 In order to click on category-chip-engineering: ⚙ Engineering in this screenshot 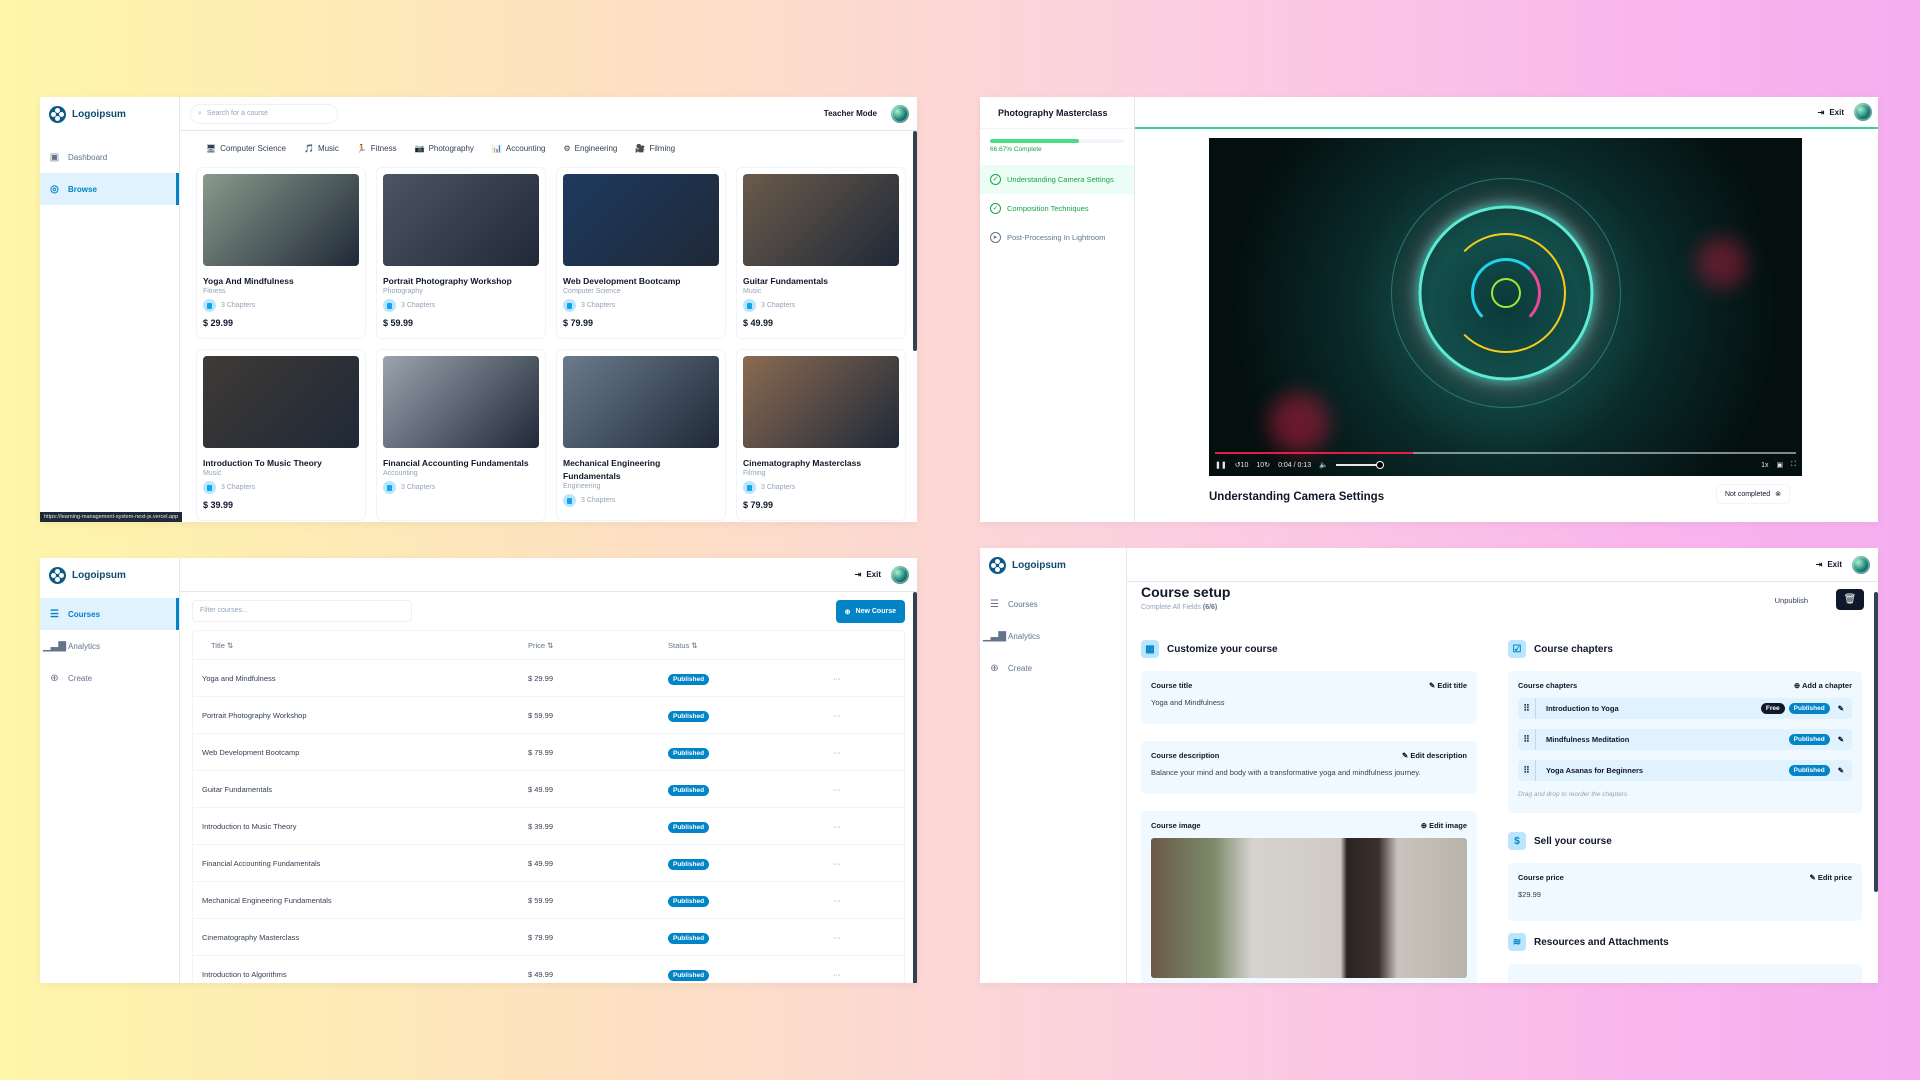, I will do `click(591, 148)`.